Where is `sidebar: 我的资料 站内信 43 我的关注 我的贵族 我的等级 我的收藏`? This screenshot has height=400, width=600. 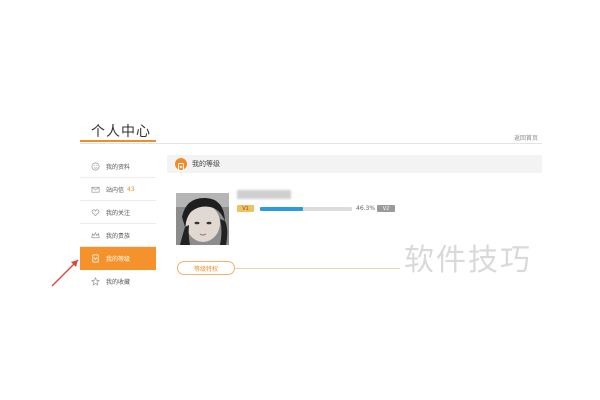
sidebar: 我的资料 站内信 43 我的关注 我的贵族 我的等级 我的收藏 is located at coordinates (118, 224).